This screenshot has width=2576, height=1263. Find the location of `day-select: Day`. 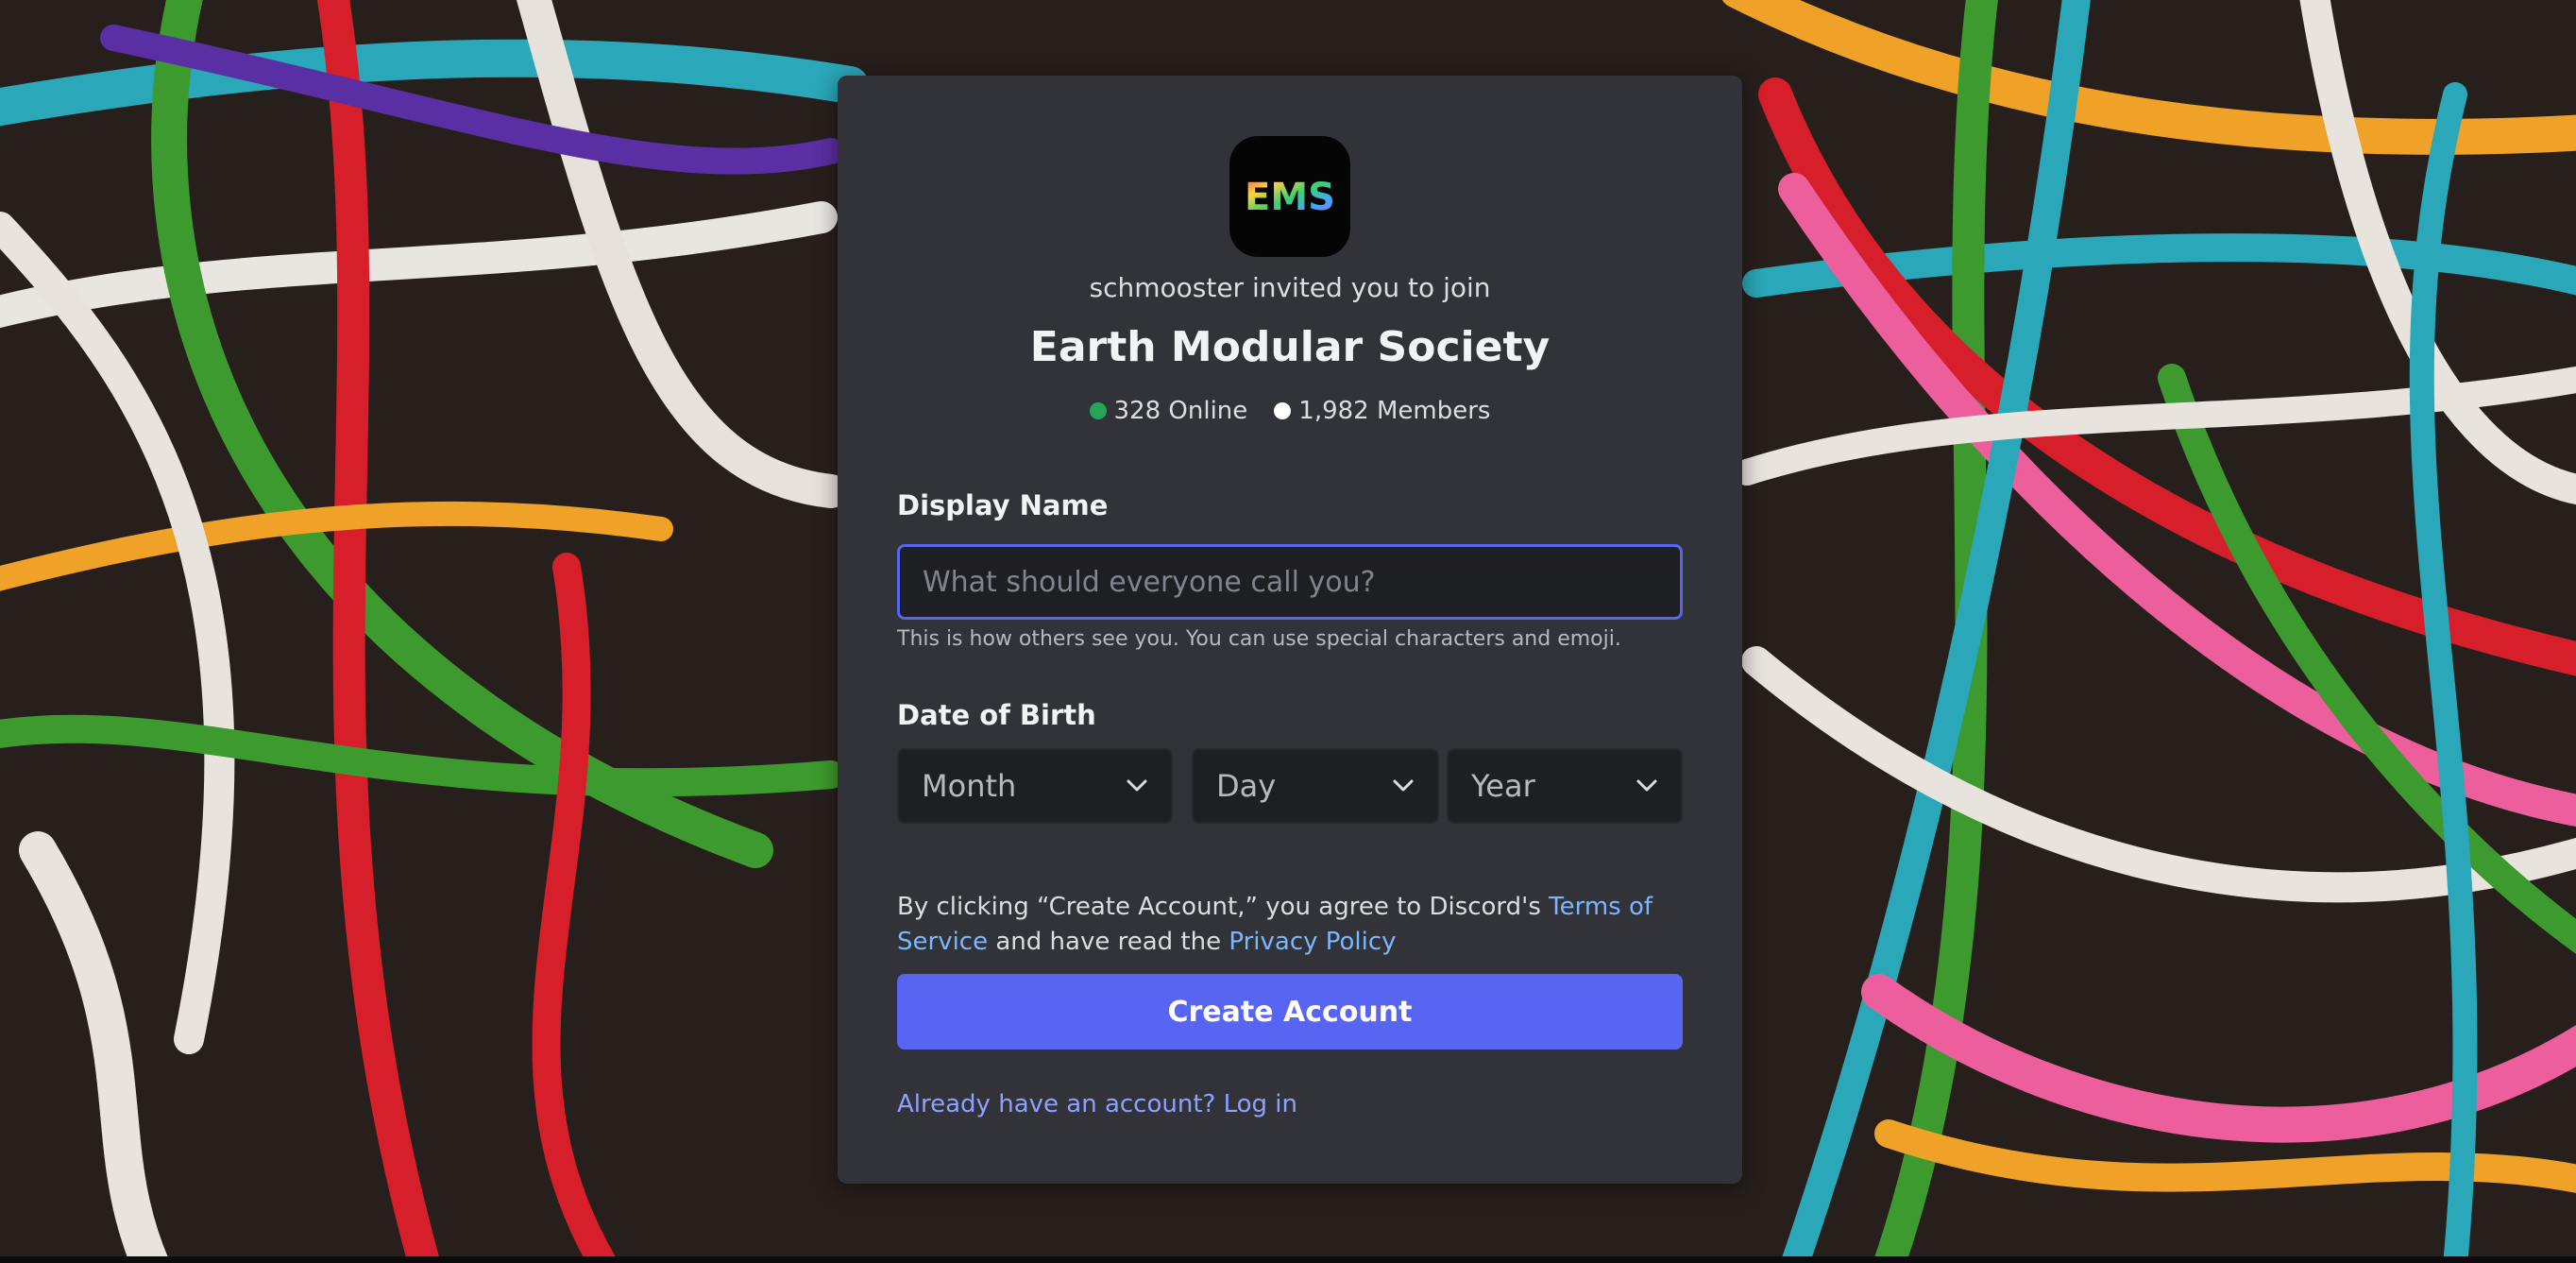

day-select: Day is located at coordinates (1315, 786).